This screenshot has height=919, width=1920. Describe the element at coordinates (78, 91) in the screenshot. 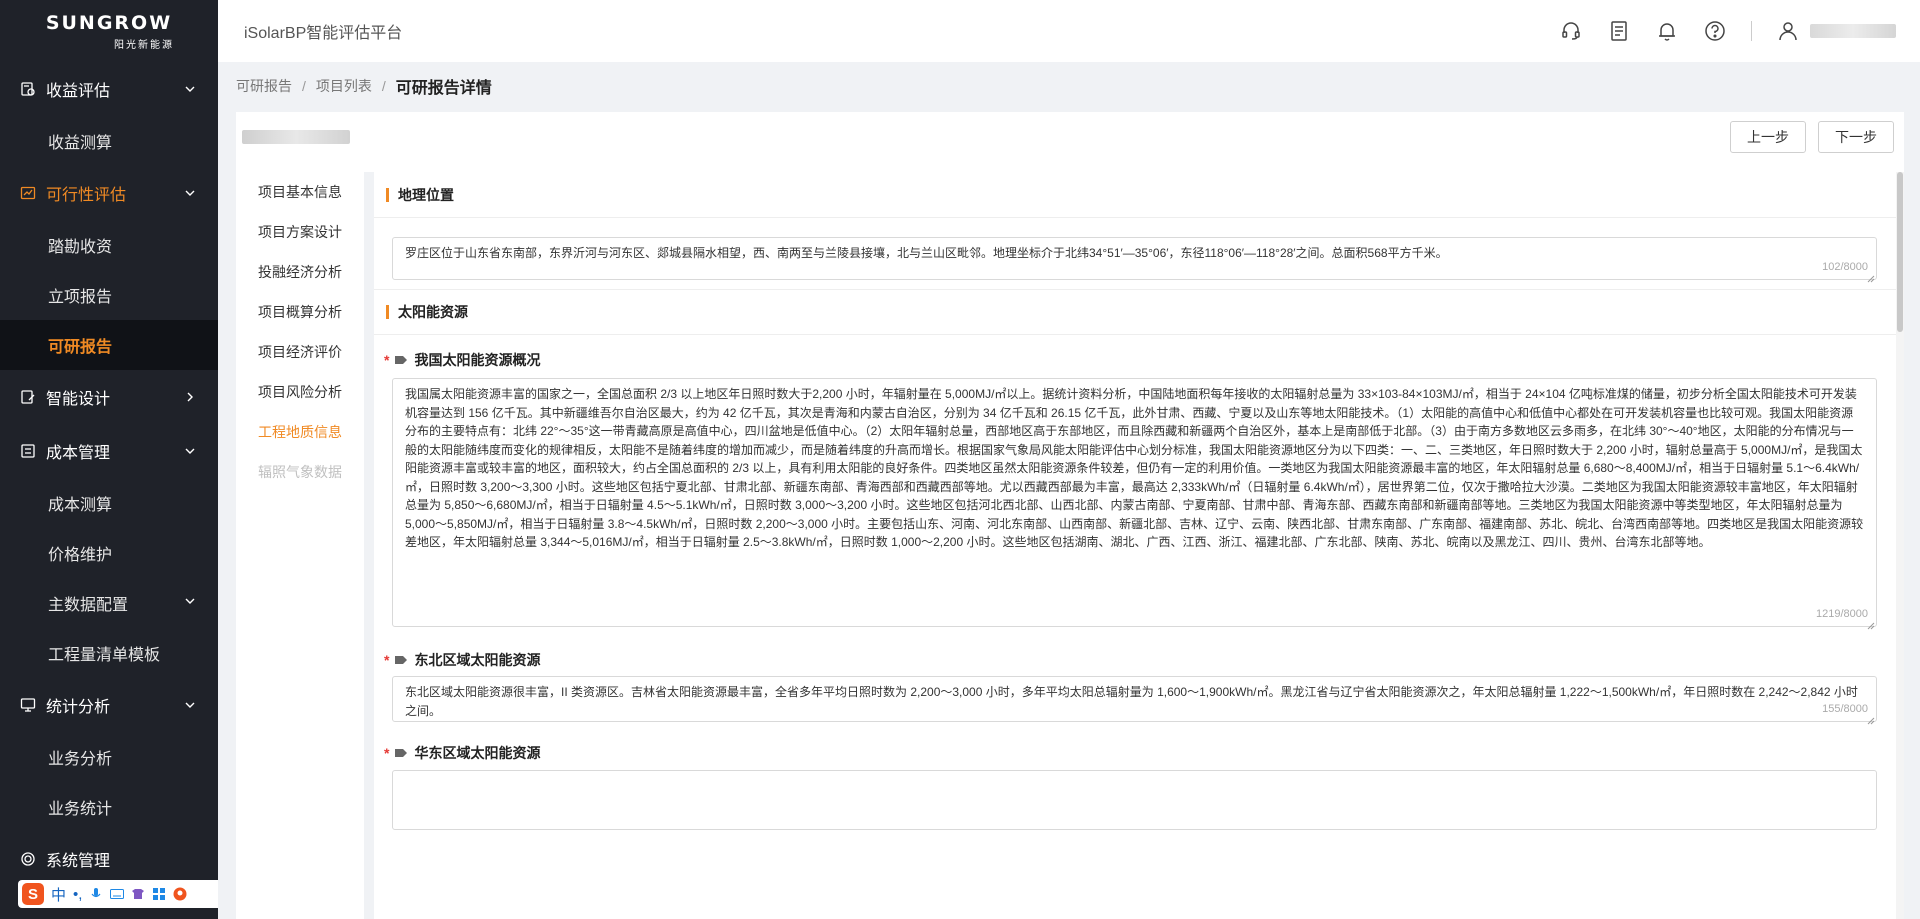

I see `menu-group-label: 收益评估` at that location.